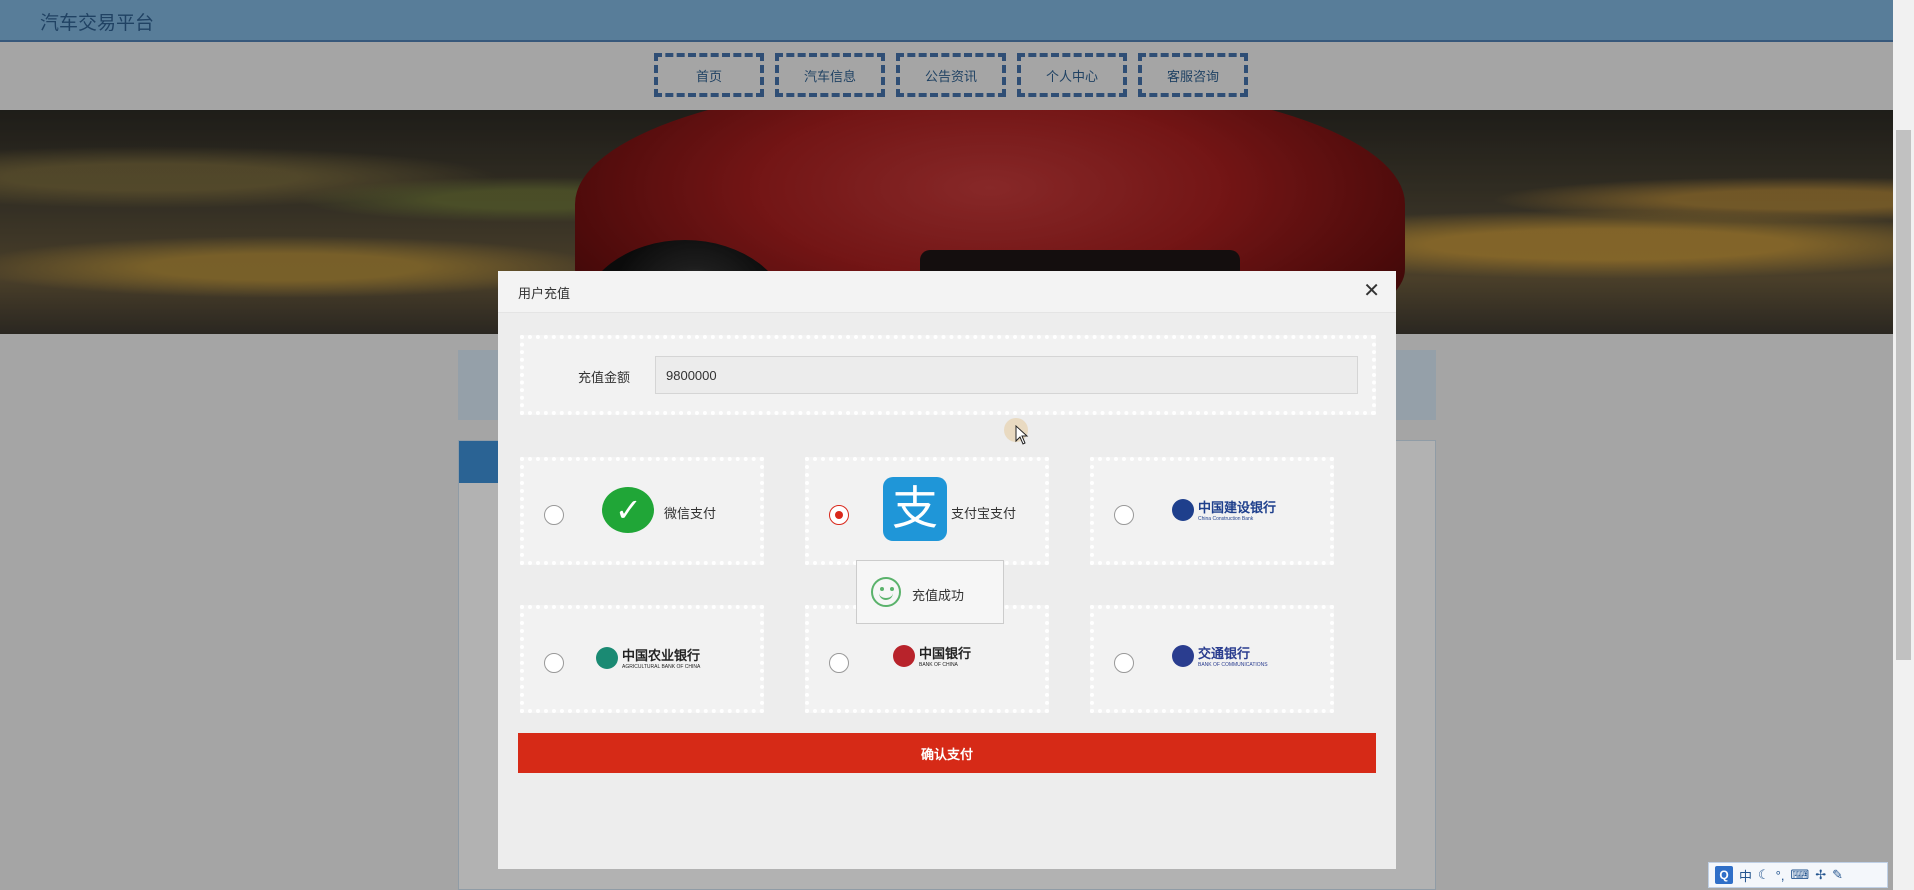 The height and width of the screenshot is (890, 1914). I want to click on toast-message: 充值成功, so click(938, 595).